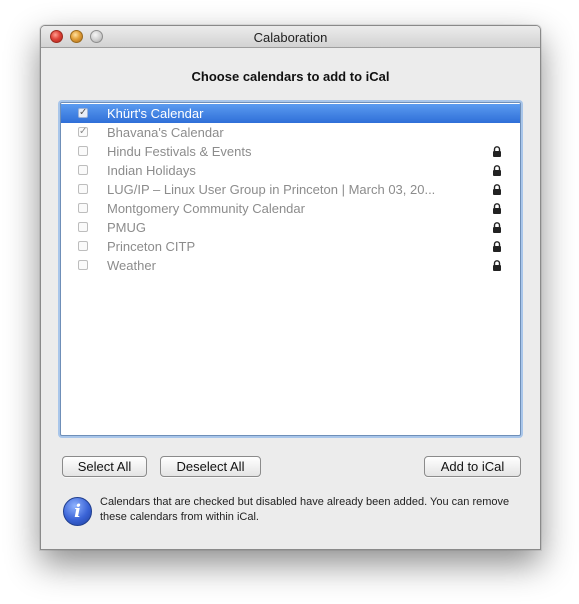 This screenshot has height=604, width=579. I want to click on info-icon: i, so click(77, 511).